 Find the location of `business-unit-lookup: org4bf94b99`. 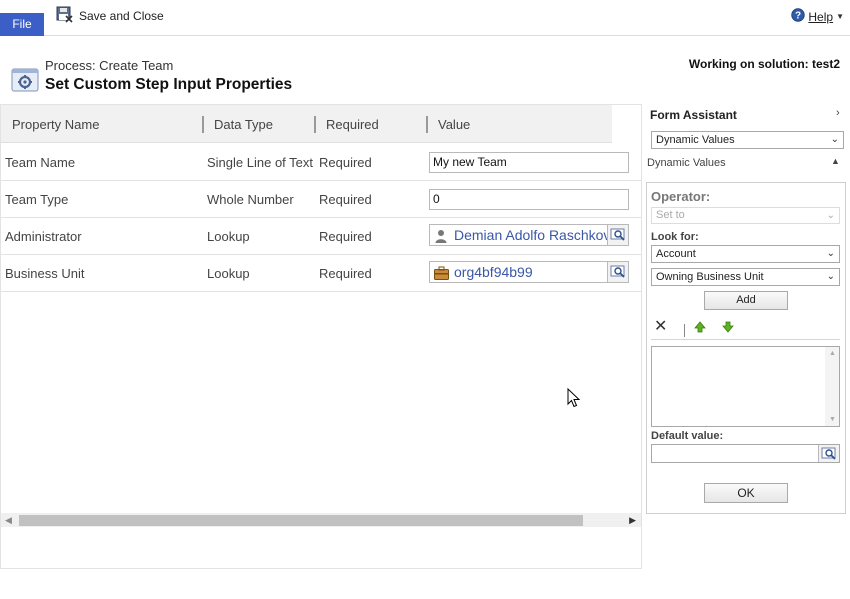

business-unit-lookup: org4bf94b99 is located at coordinates (529, 272).